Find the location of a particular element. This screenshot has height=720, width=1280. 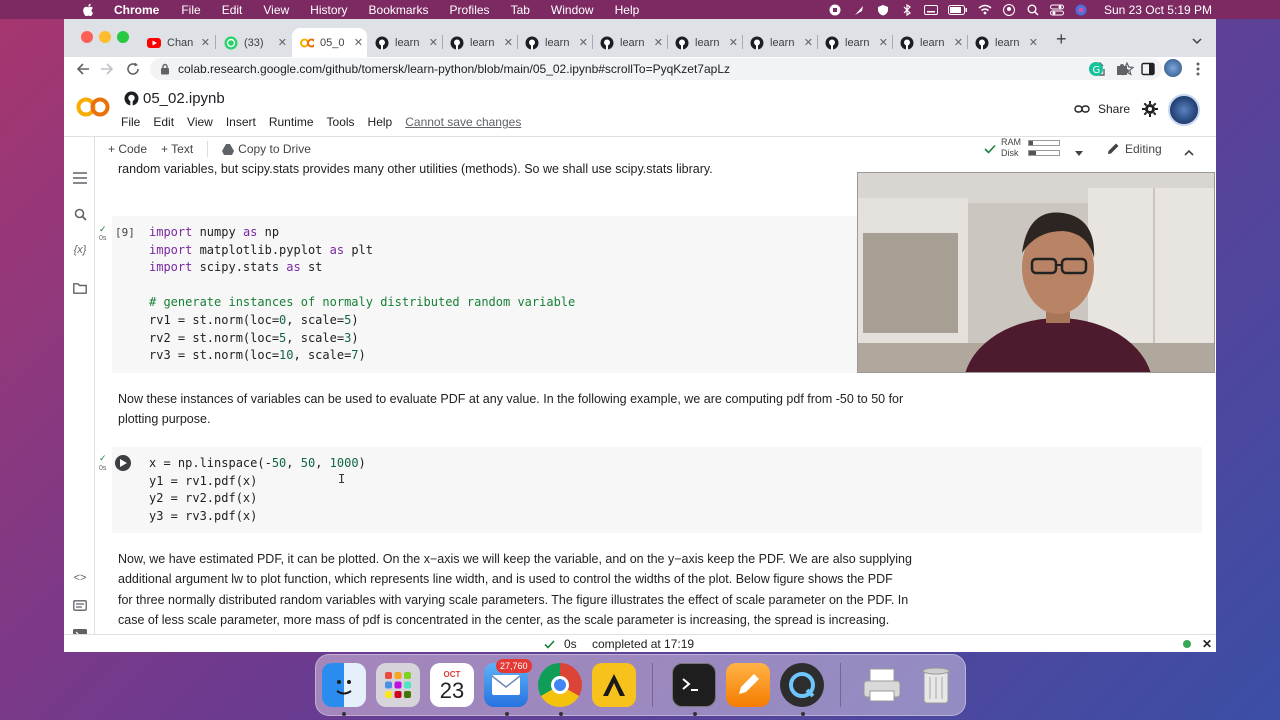

cannot-save-warning: Cannot save changes is located at coordinates (463, 122).